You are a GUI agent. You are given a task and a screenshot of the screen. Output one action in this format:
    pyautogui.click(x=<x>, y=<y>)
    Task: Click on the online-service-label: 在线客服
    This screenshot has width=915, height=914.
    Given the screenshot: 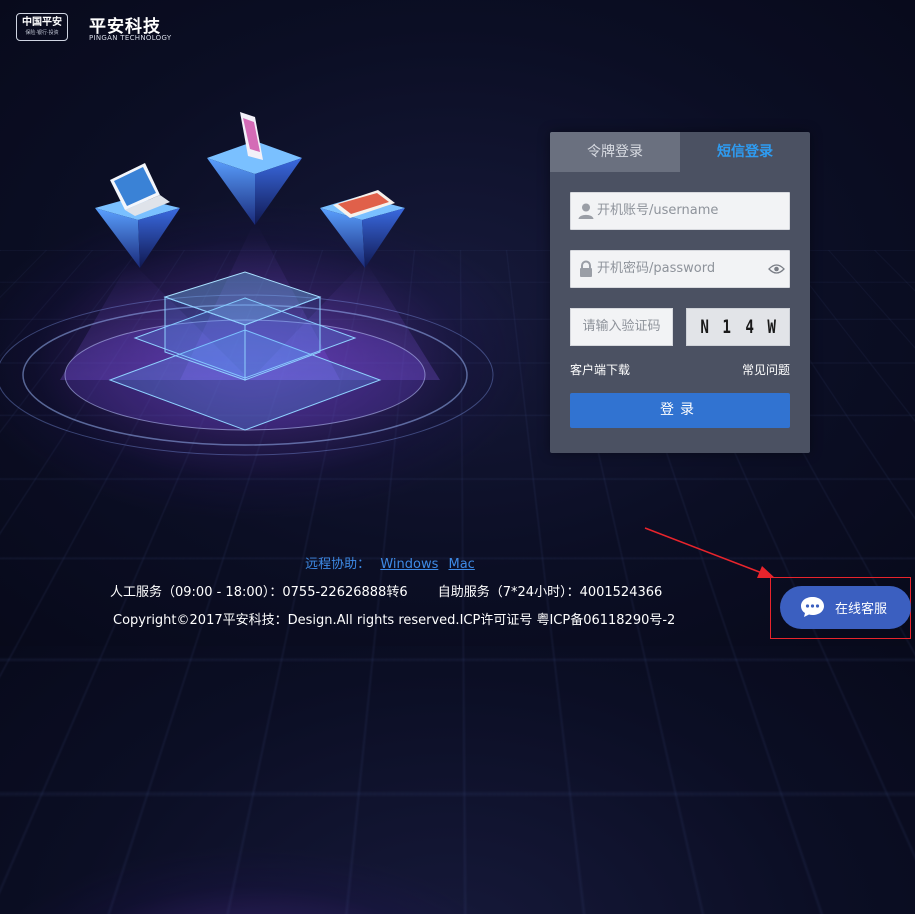 What is the action you would take?
    pyautogui.click(x=861, y=609)
    